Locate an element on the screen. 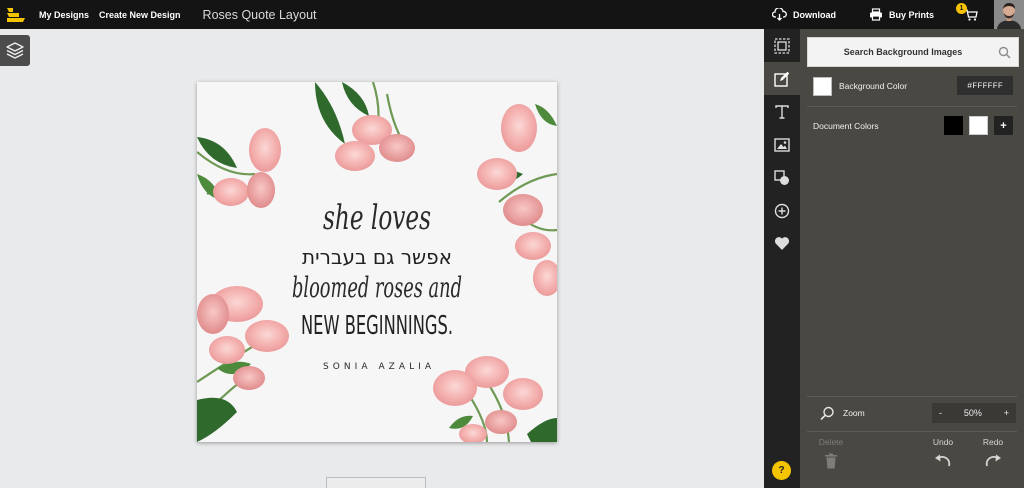  buy-prints-button: Buy Prints is located at coordinates (901, 14).